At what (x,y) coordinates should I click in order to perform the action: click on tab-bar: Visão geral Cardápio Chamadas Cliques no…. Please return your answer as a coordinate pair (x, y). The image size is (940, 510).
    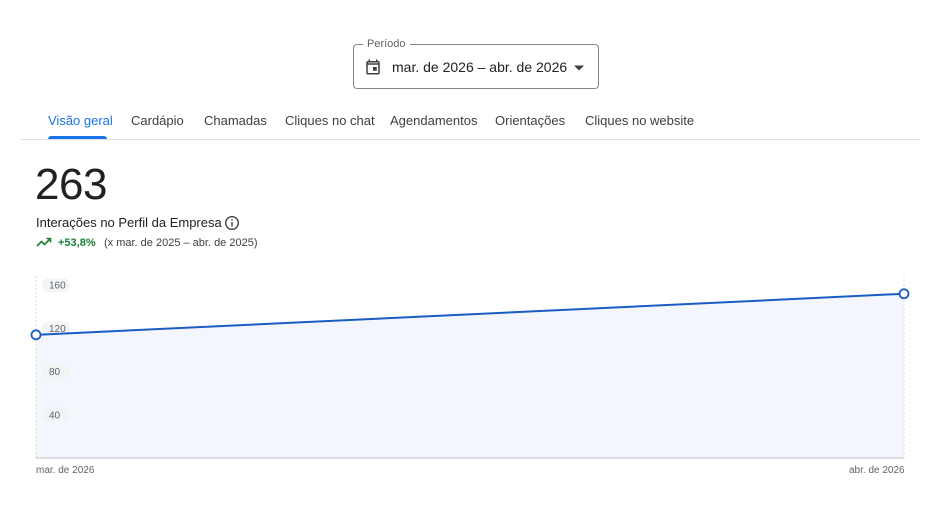
    Looking at the image, I should click on (470, 121).